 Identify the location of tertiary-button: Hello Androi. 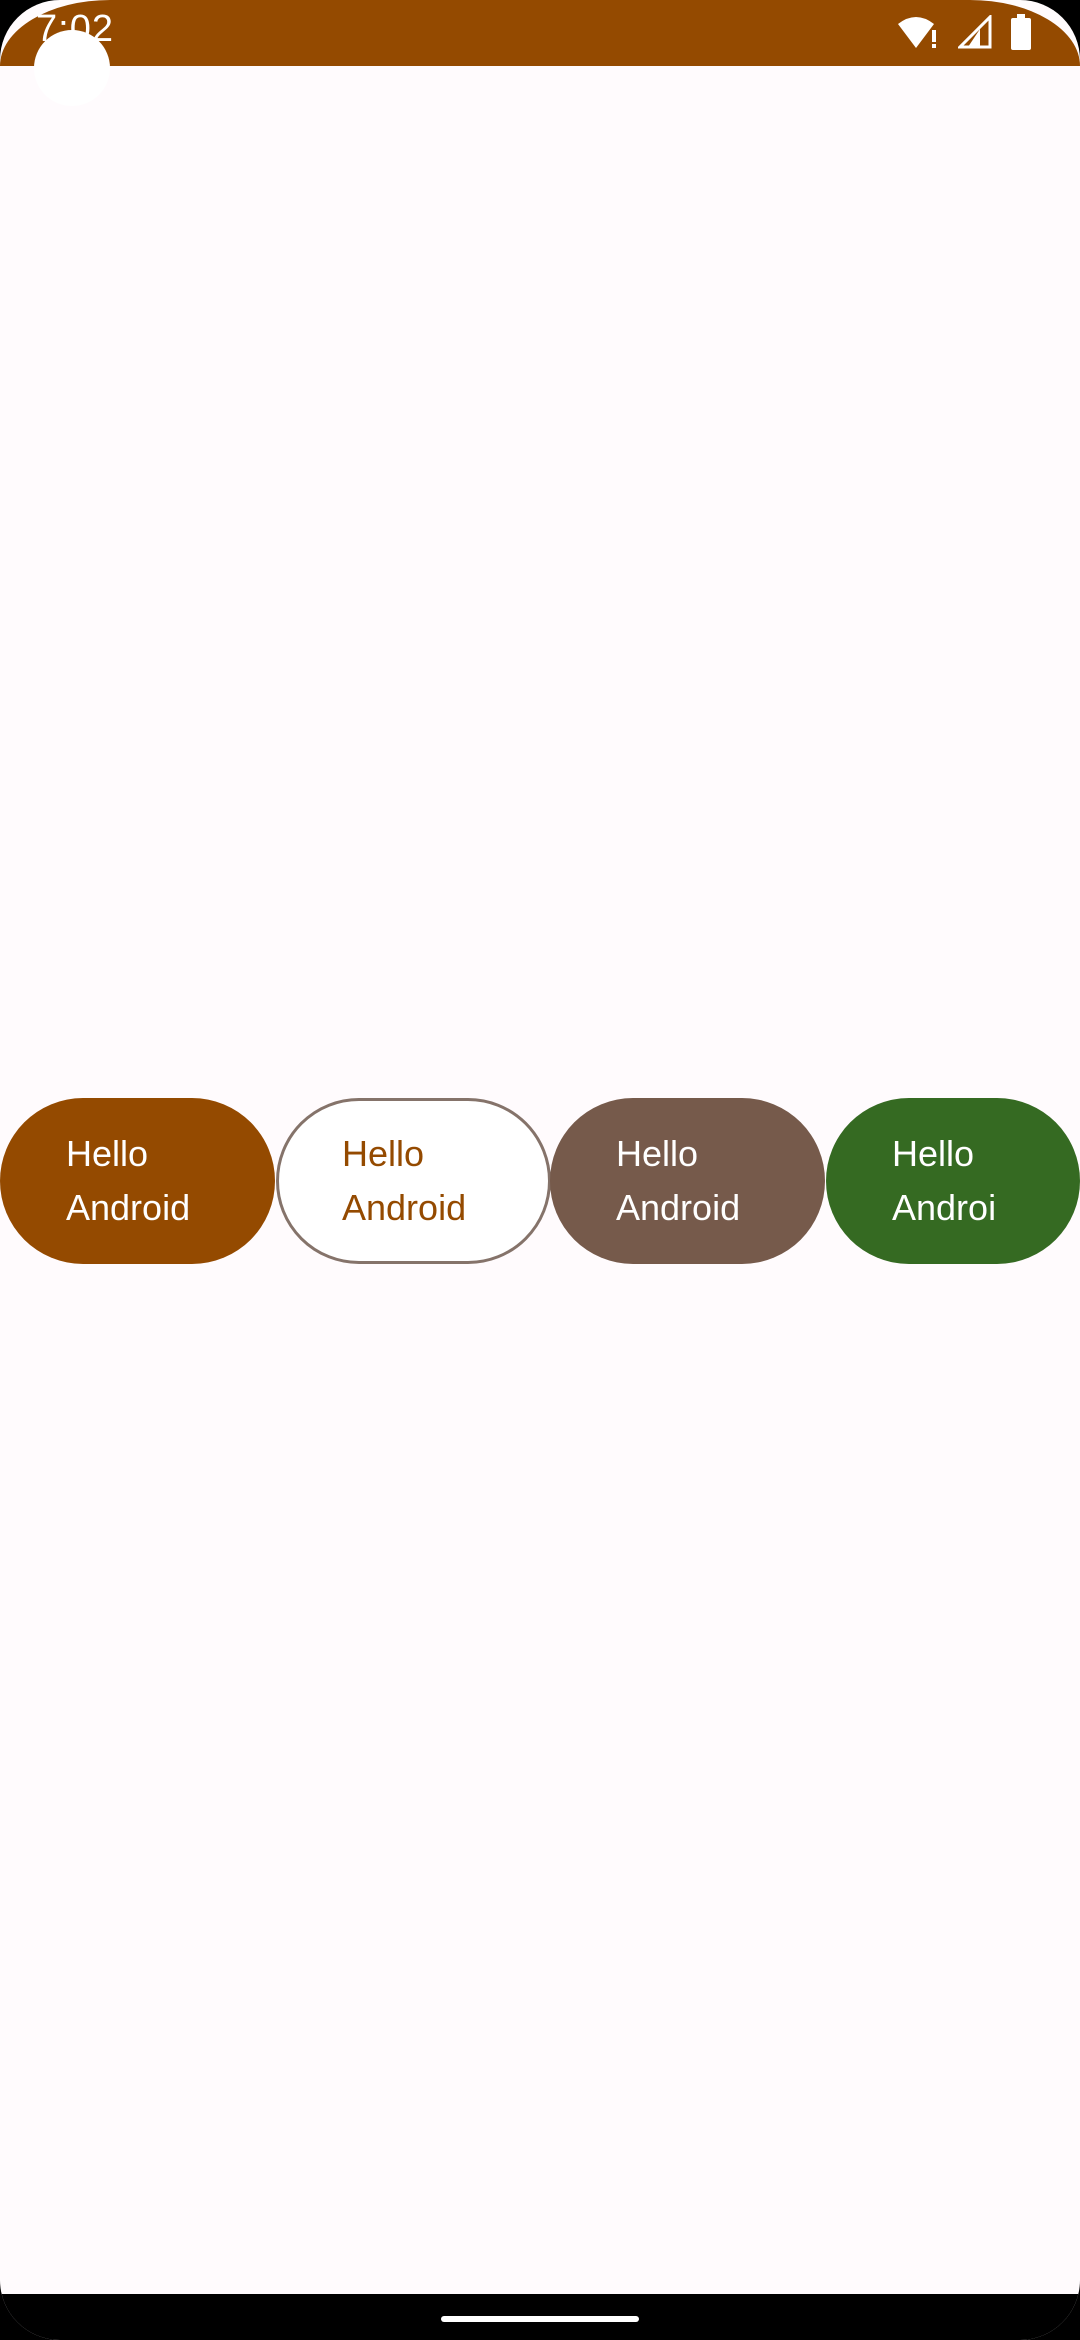
(953, 1181).